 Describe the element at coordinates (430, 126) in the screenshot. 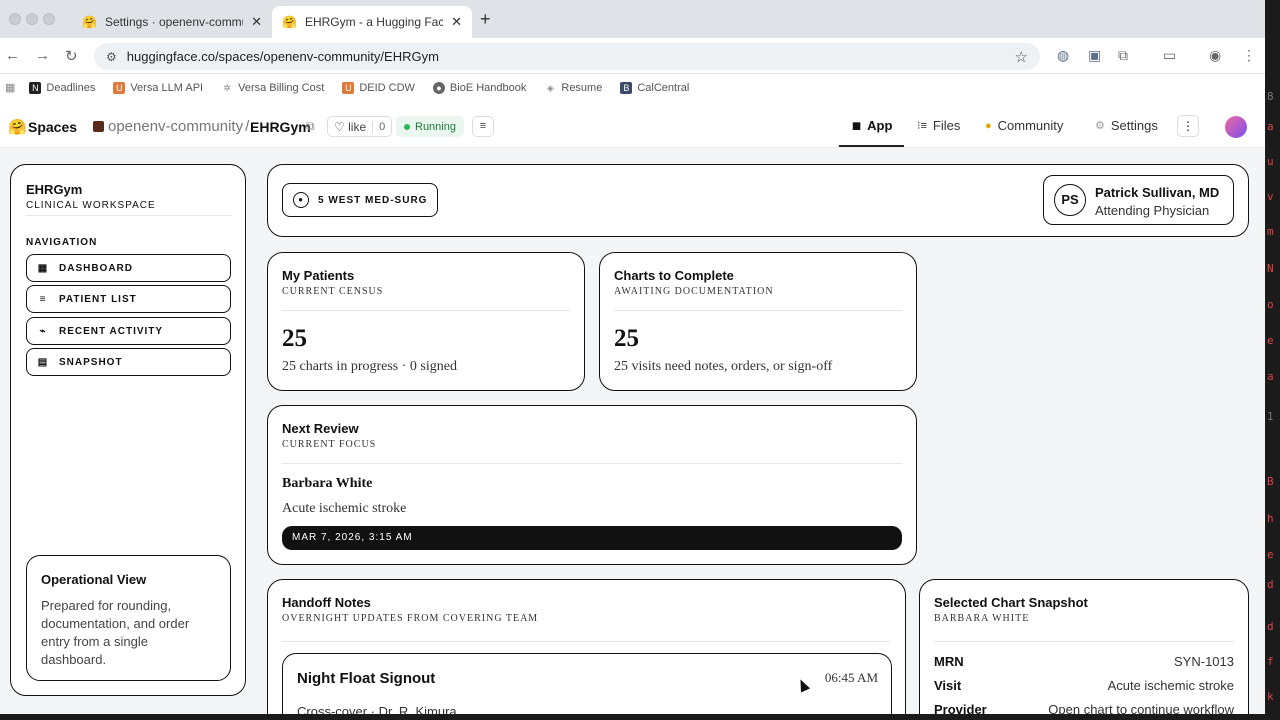

I see `status-badge: Running` at that location.